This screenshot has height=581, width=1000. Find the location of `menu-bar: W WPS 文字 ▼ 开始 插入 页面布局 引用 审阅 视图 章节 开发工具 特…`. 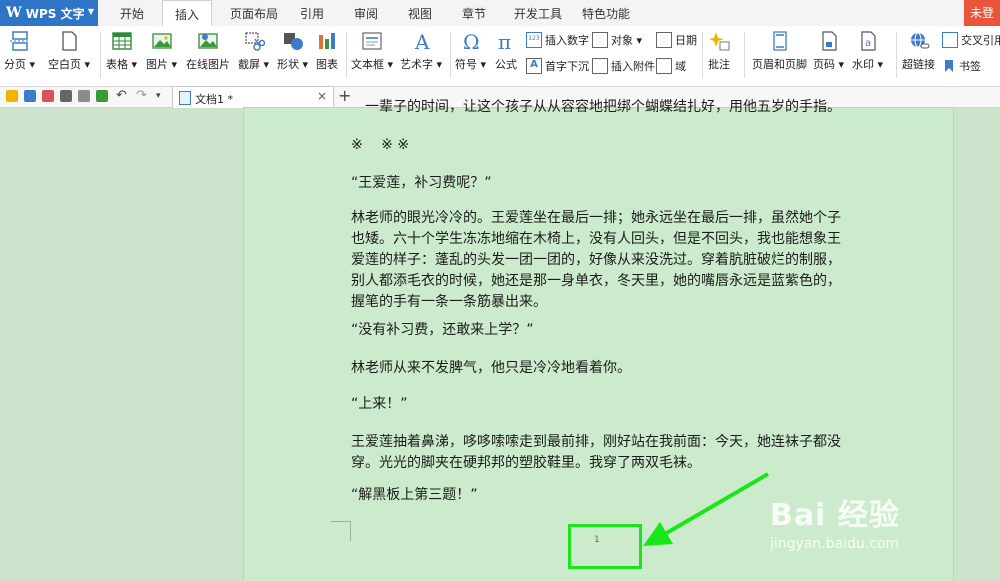

menu-bar: W WPS 文字 ▼ 开始 插入 页面布局 引用 审阅 视图 章节 开发工具 特… is located at coordinates (500, 13).